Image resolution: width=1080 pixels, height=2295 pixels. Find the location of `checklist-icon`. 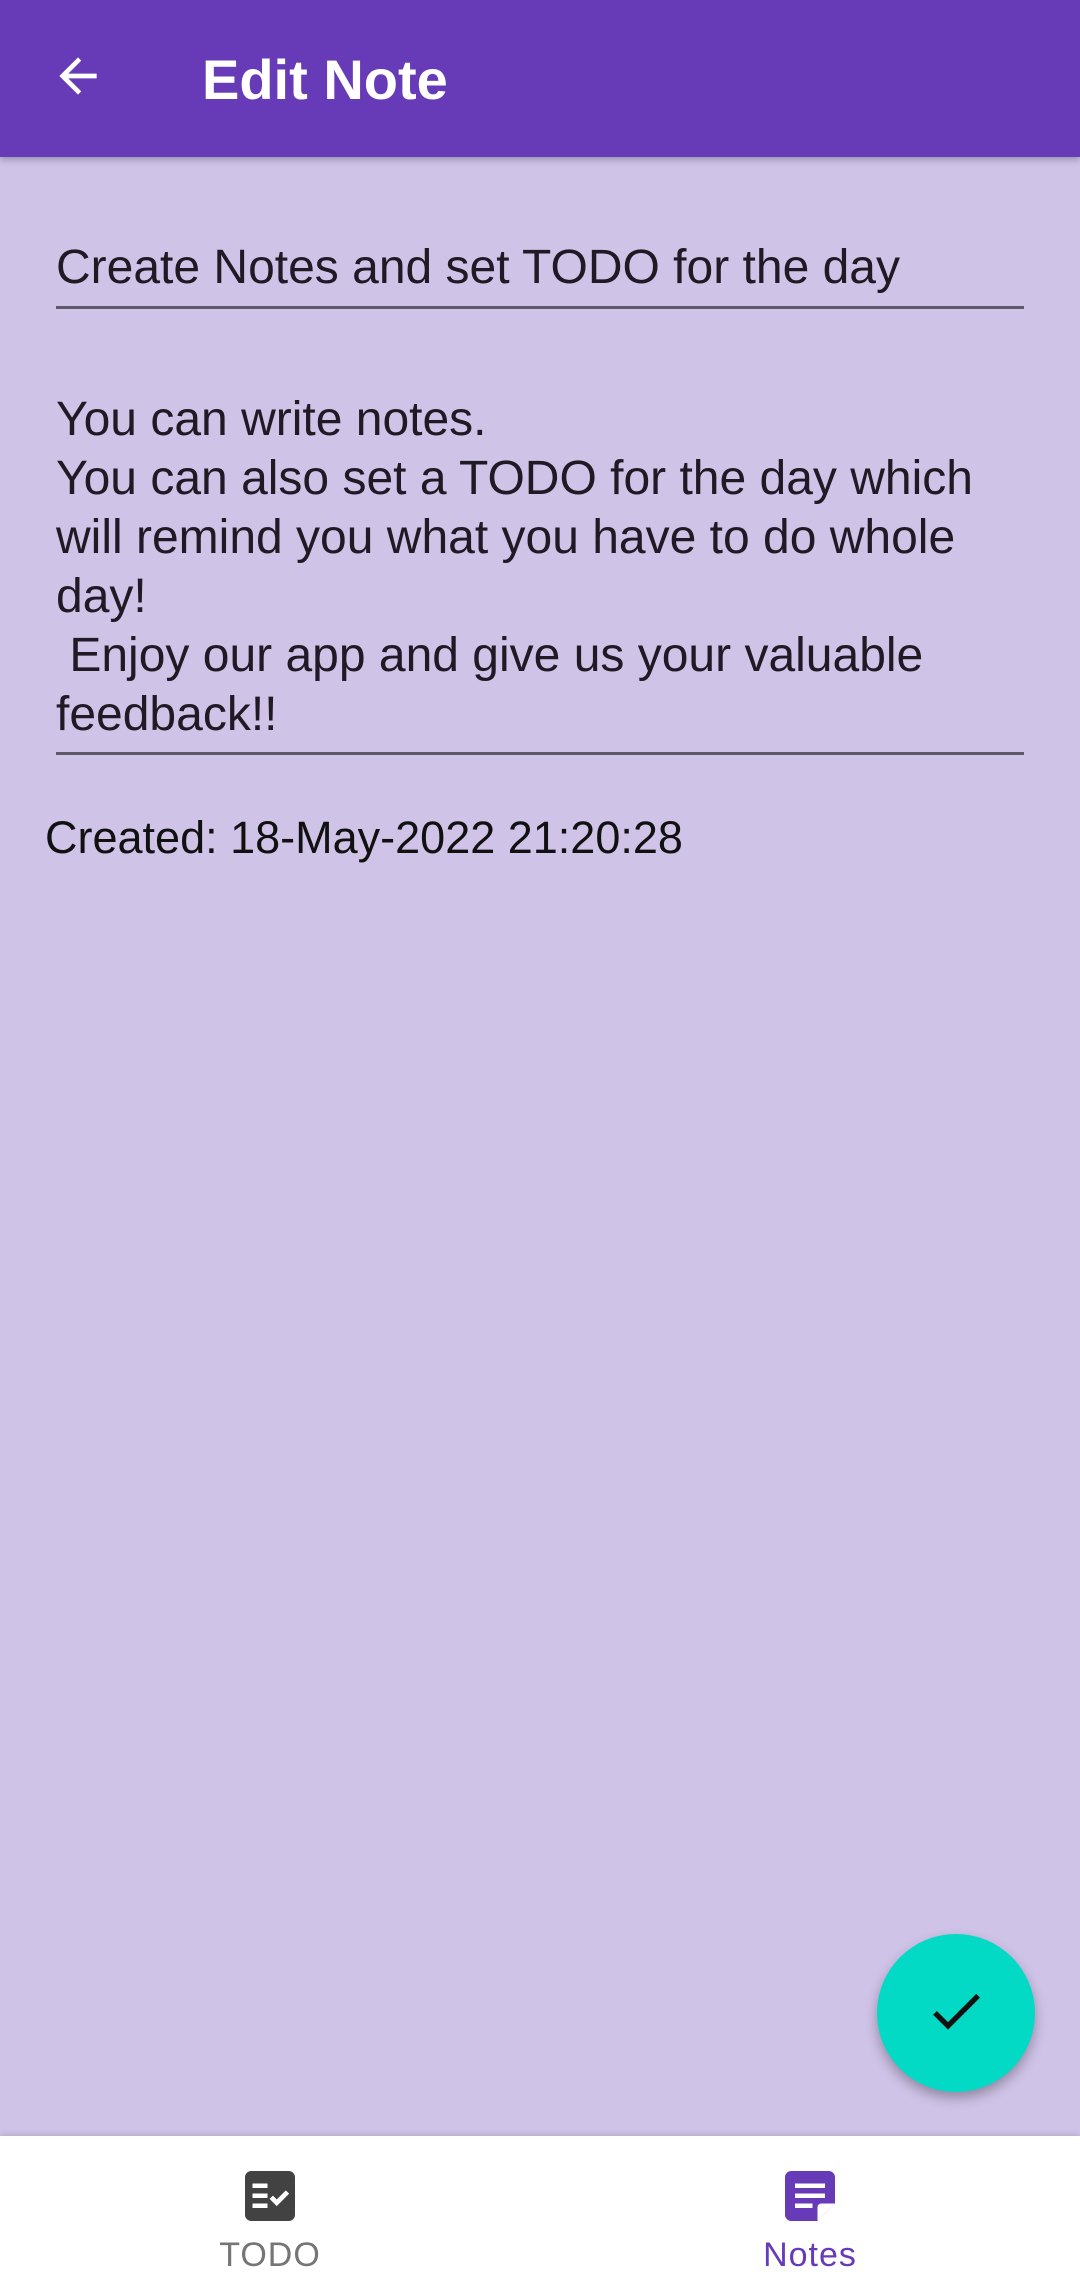

checklist-icon is located at coordinates (270, 2196).